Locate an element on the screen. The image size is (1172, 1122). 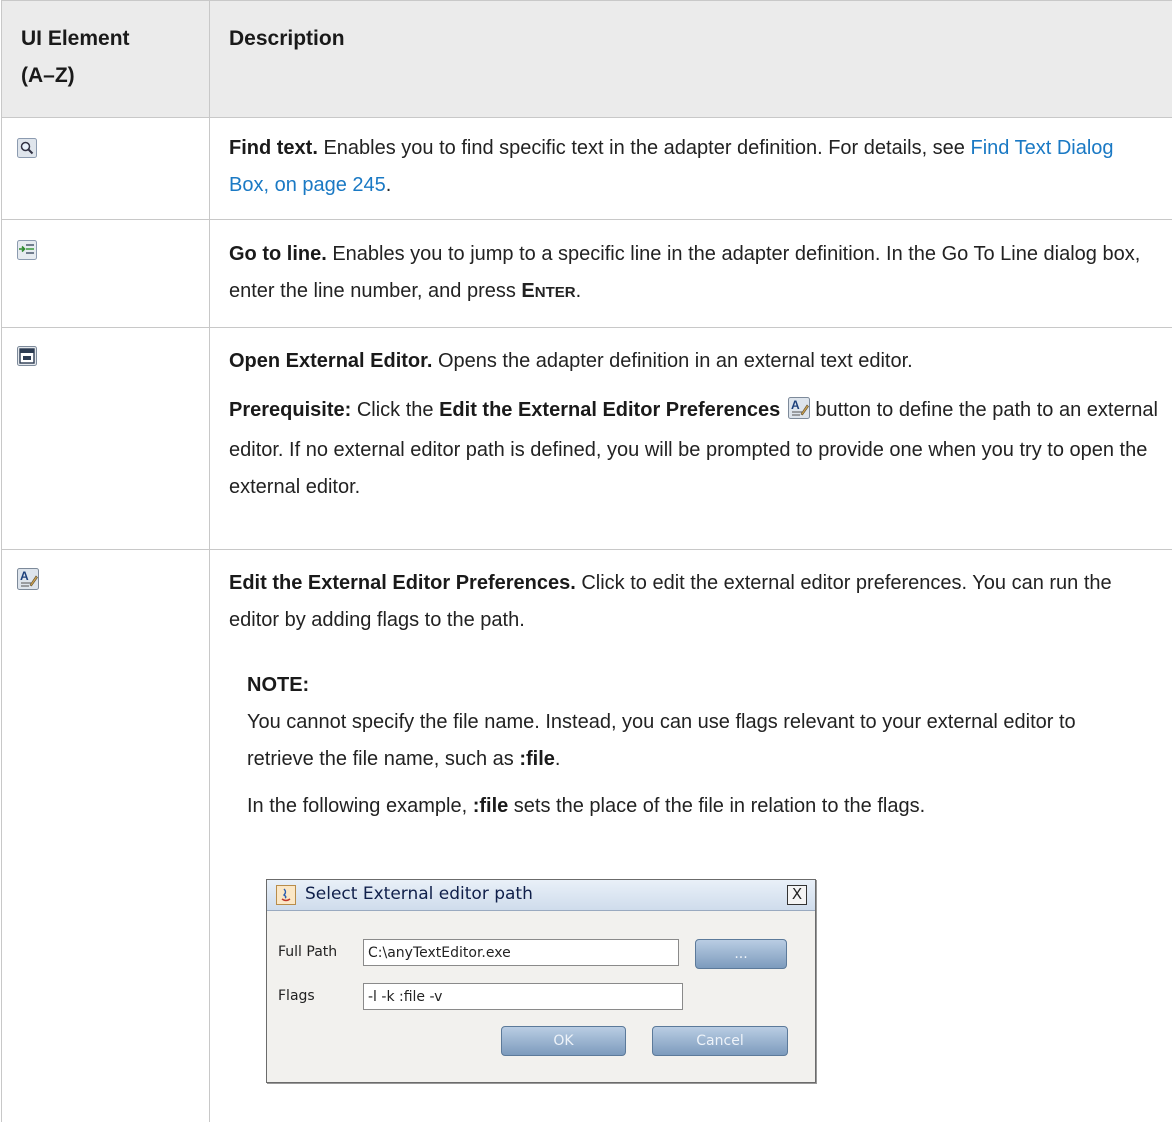
open-external-editor-icon is located at coordinates (27, 356).